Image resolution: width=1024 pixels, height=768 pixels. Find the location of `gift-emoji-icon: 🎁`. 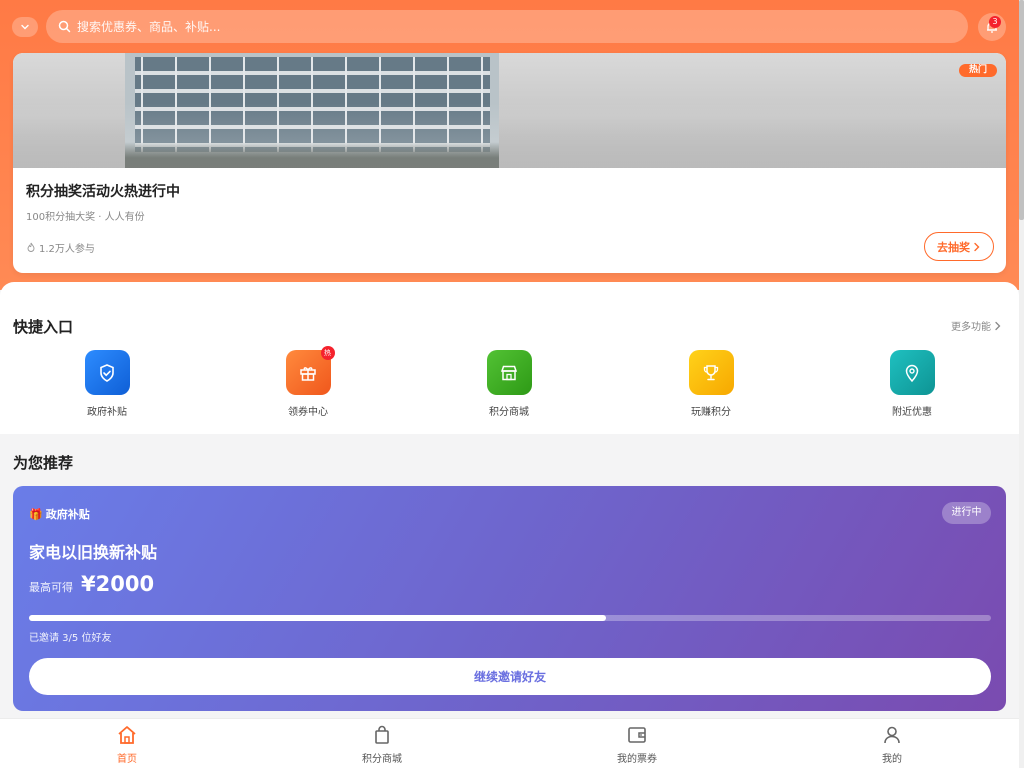

gift-emoji-icon: 🎁 is located at coordinates (36, 514).